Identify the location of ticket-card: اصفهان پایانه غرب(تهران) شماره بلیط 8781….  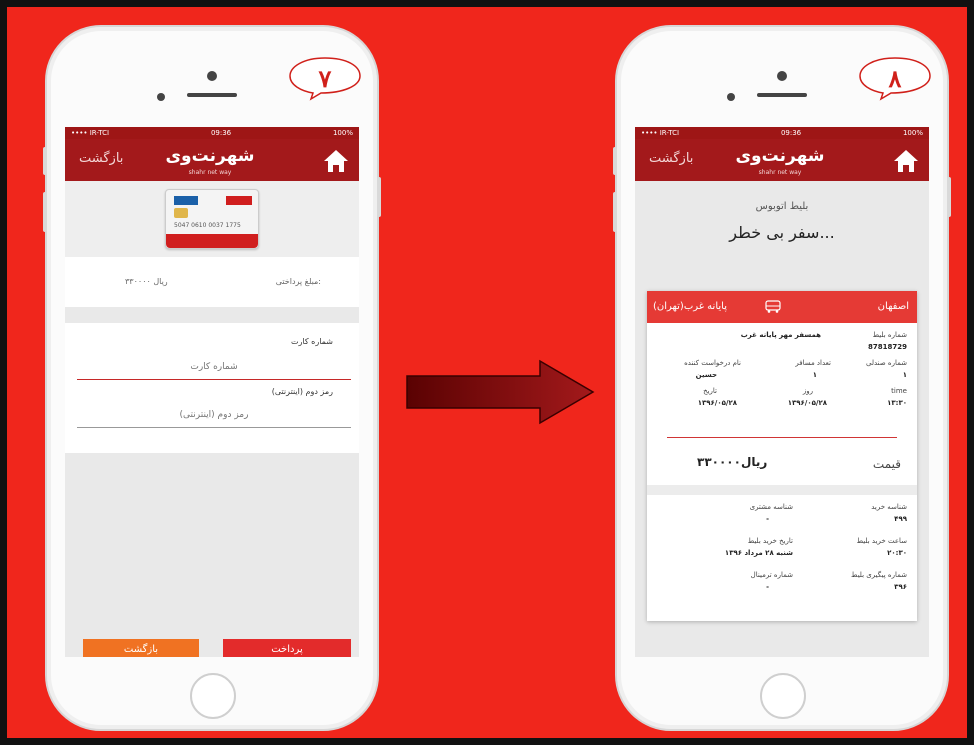
(782, 456).